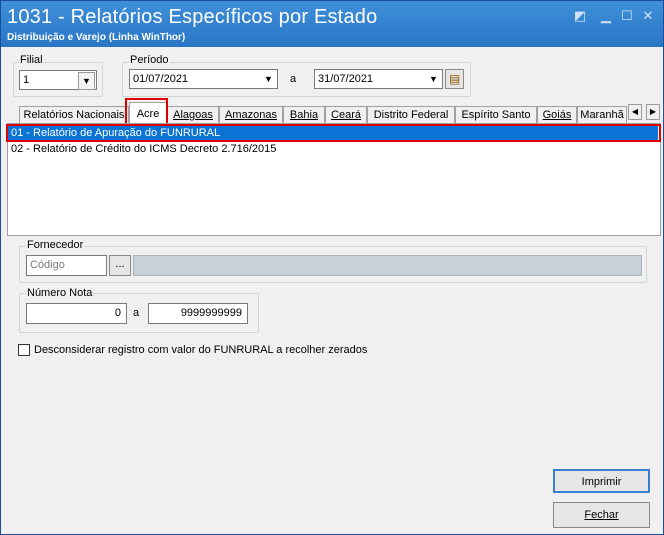  Describe the element at coordinates (136, 313) in the screenshot. I see `numero-nota-separator: a` at that location.